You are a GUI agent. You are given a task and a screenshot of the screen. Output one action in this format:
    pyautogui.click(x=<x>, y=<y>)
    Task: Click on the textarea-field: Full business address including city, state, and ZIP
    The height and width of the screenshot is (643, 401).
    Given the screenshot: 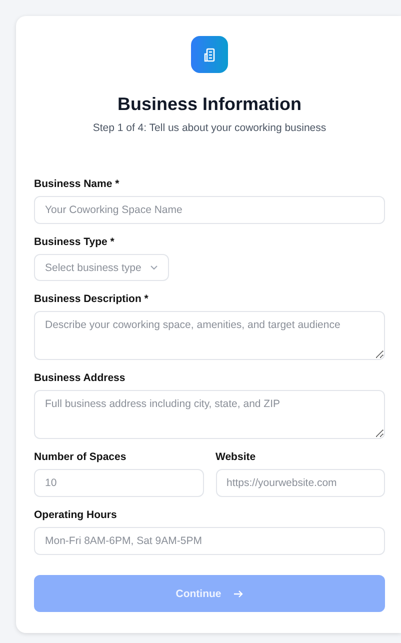 What is the action you would take?
    pyautogui.click(x=209, y=414)
    